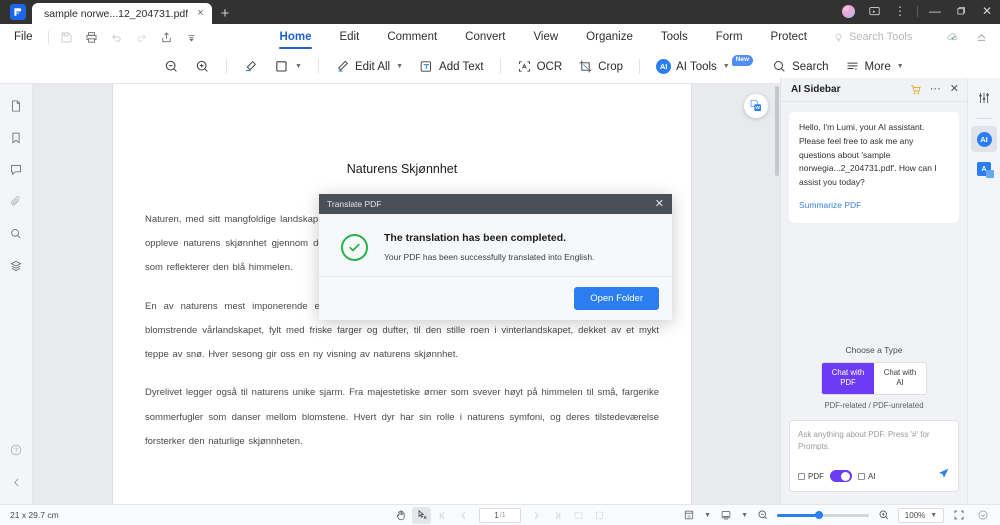 The width and height of the screenshot is (1000, 525). Describe the element at coordinates (987, 11) in the screenshot. I see `close-window-button: ✕` at that location.